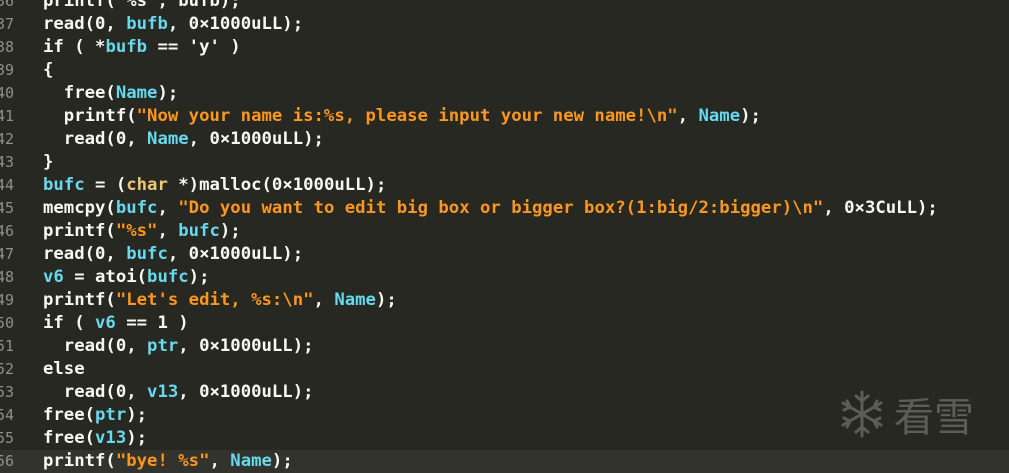 The image size is (1009, 473). Describe the element at coordinates (504, 139) in the screenshot. I see `code-line: 42 read(0, Name, 0×1000uLL);` at that location.